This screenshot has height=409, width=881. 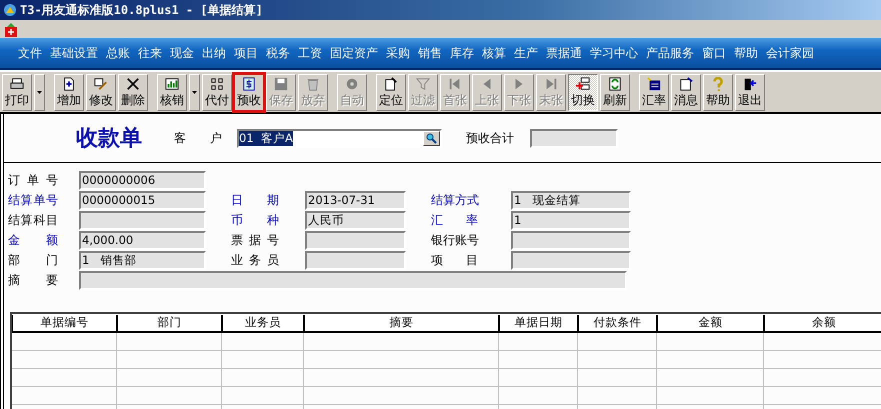 I want to click on trash-icon, so click(x=313, y=83).